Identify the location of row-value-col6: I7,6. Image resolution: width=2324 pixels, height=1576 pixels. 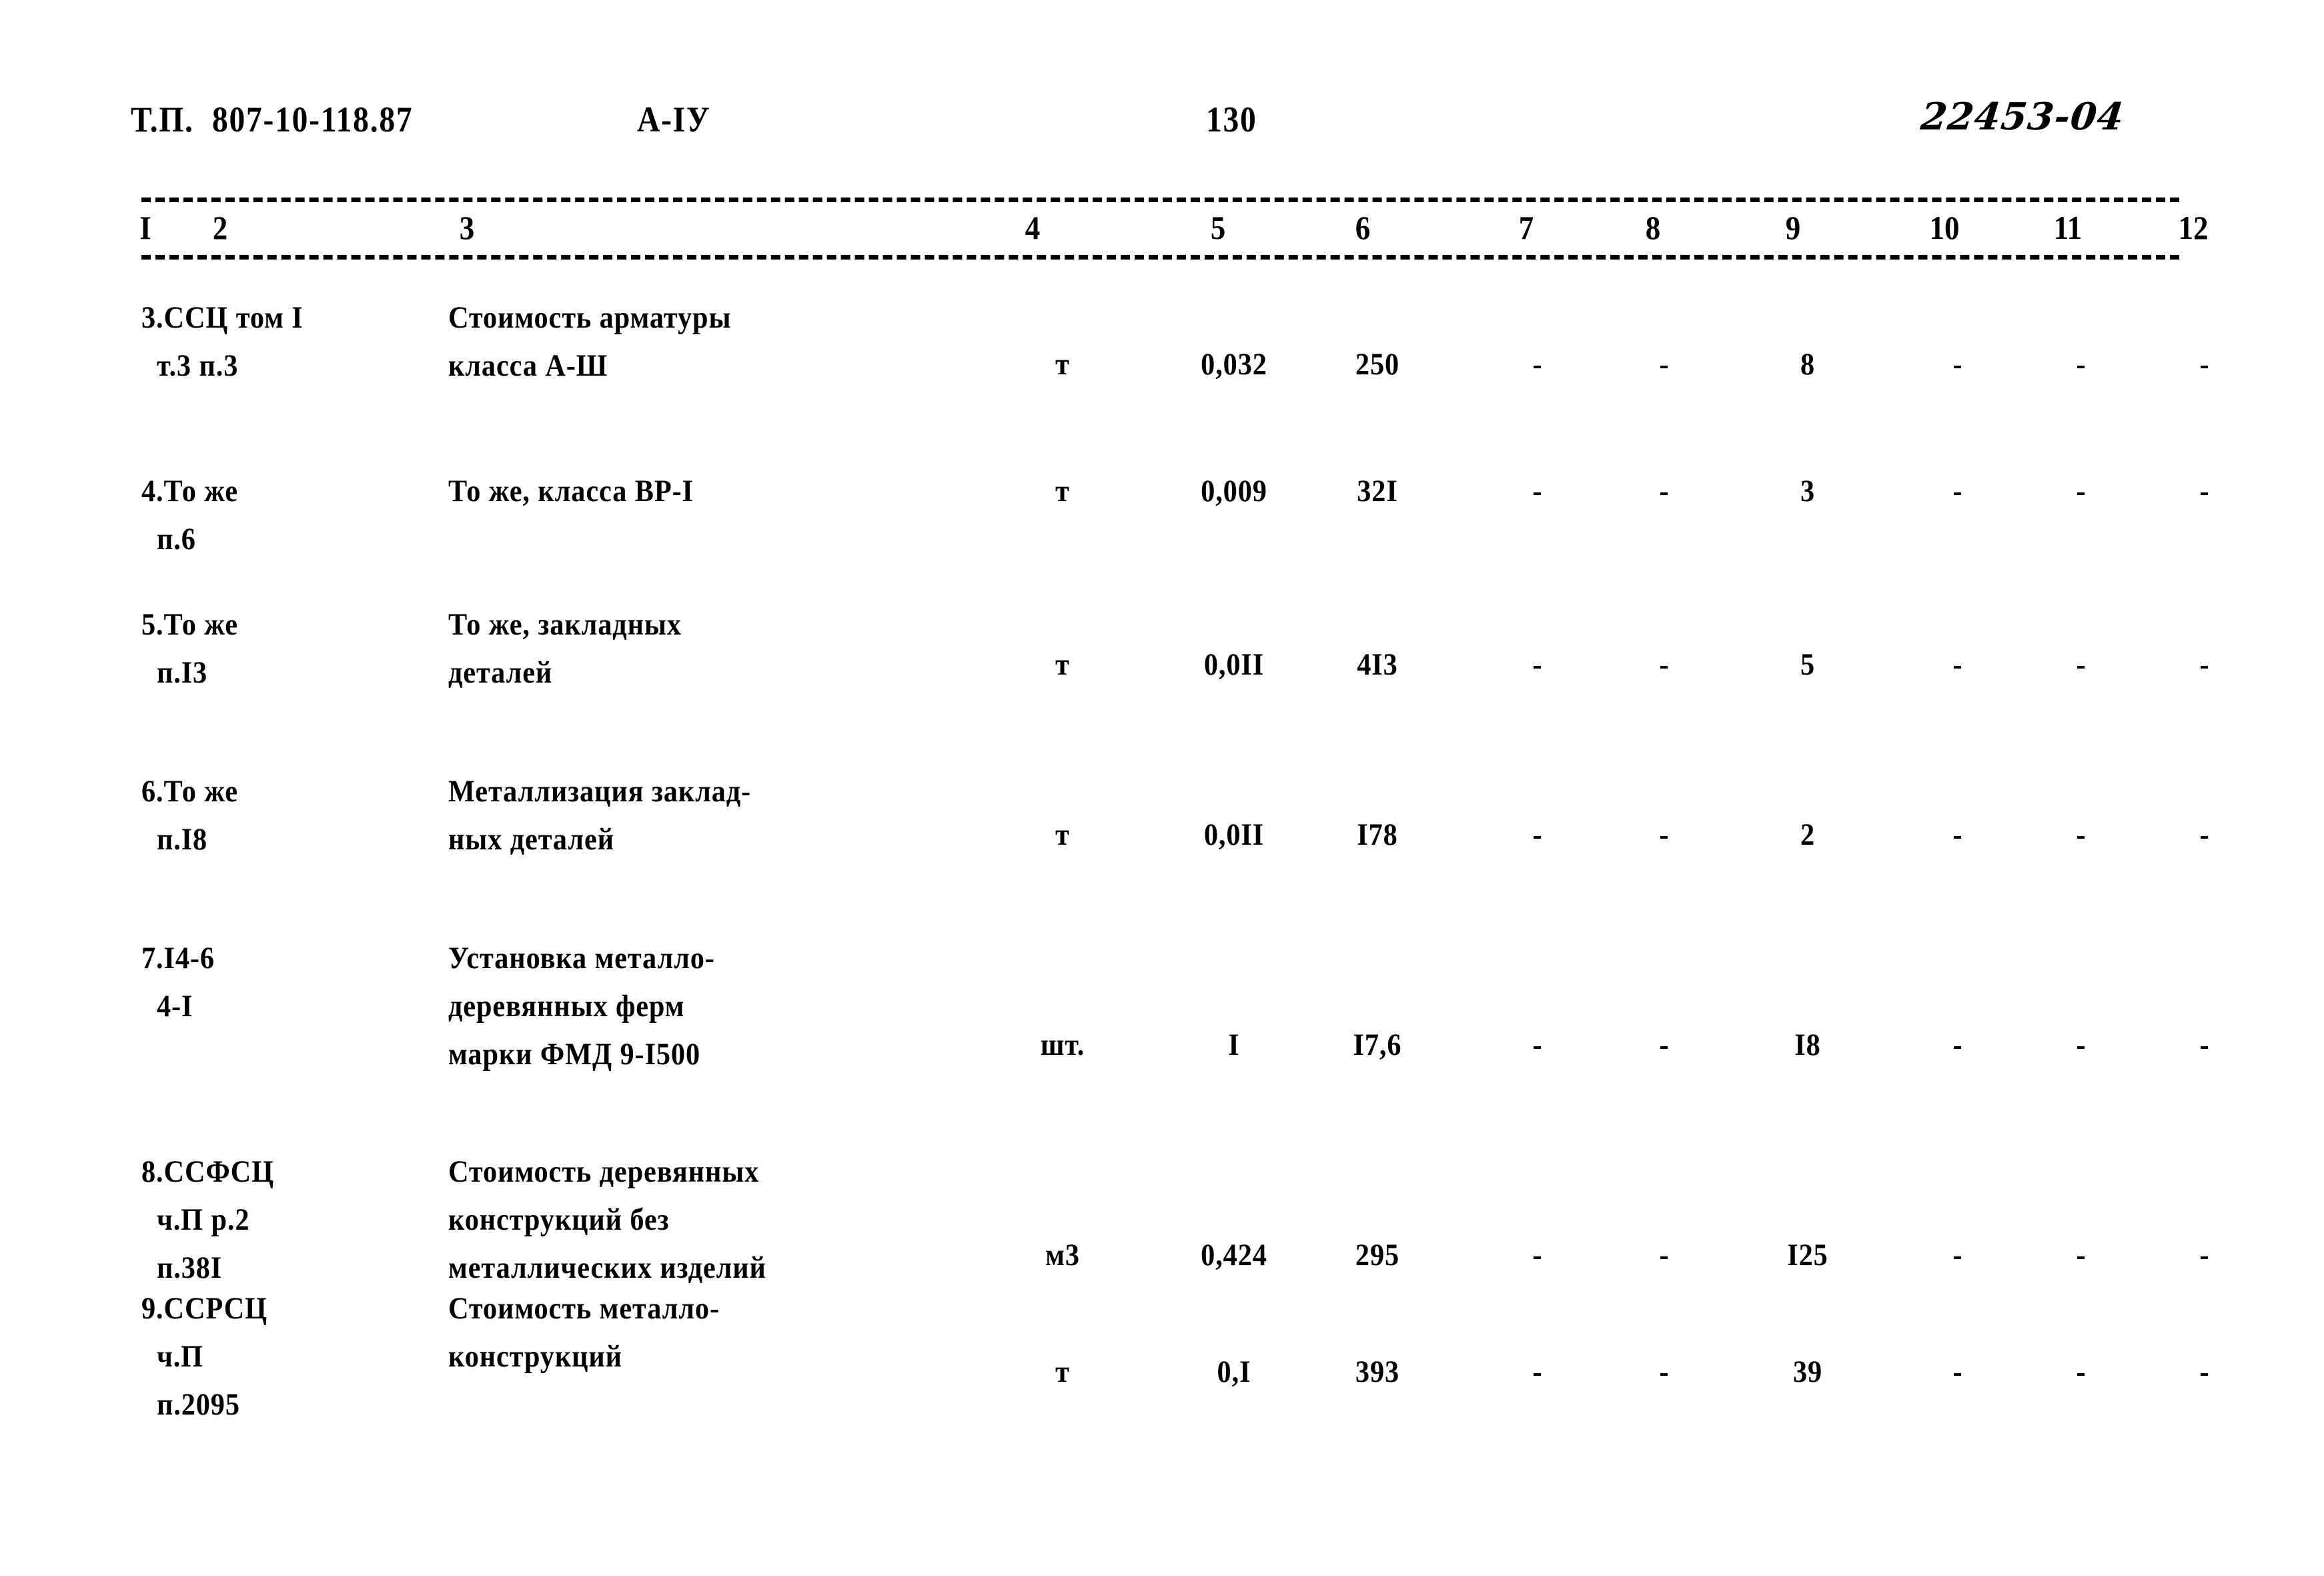
(1377, 1045).